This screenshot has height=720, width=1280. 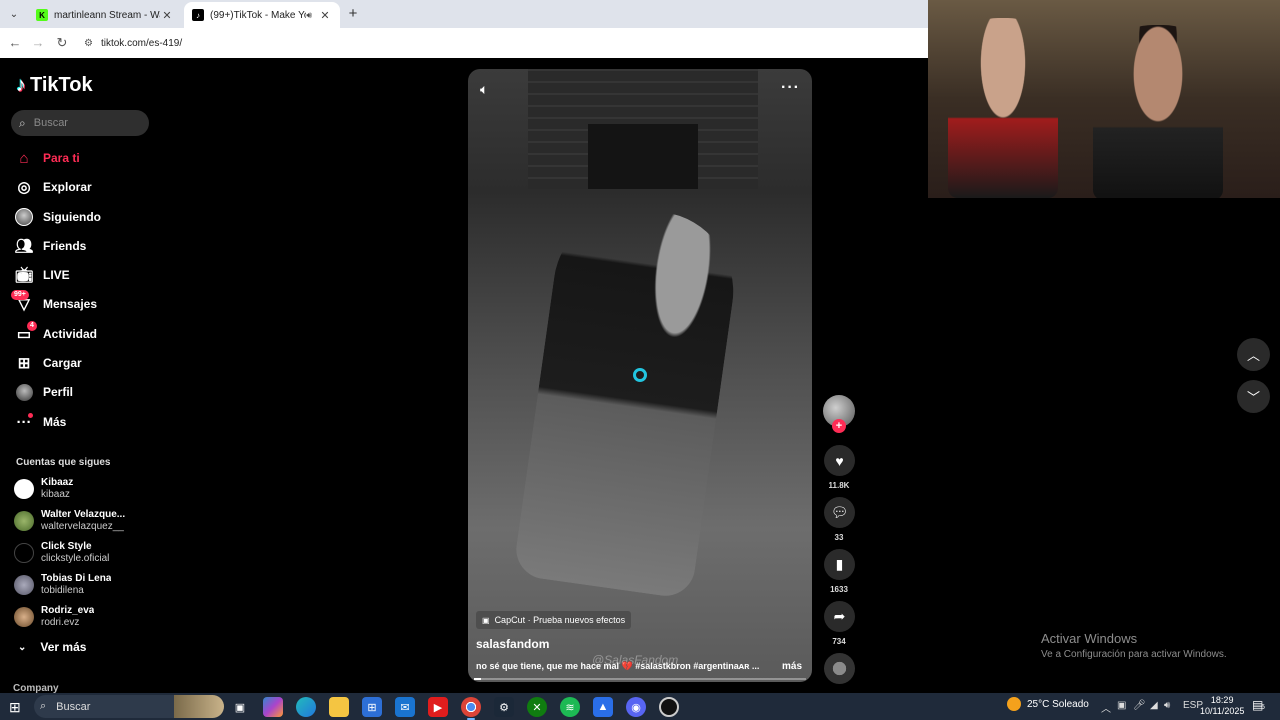 I want to click on notification-count: 5, so click(x=1263, y=707).